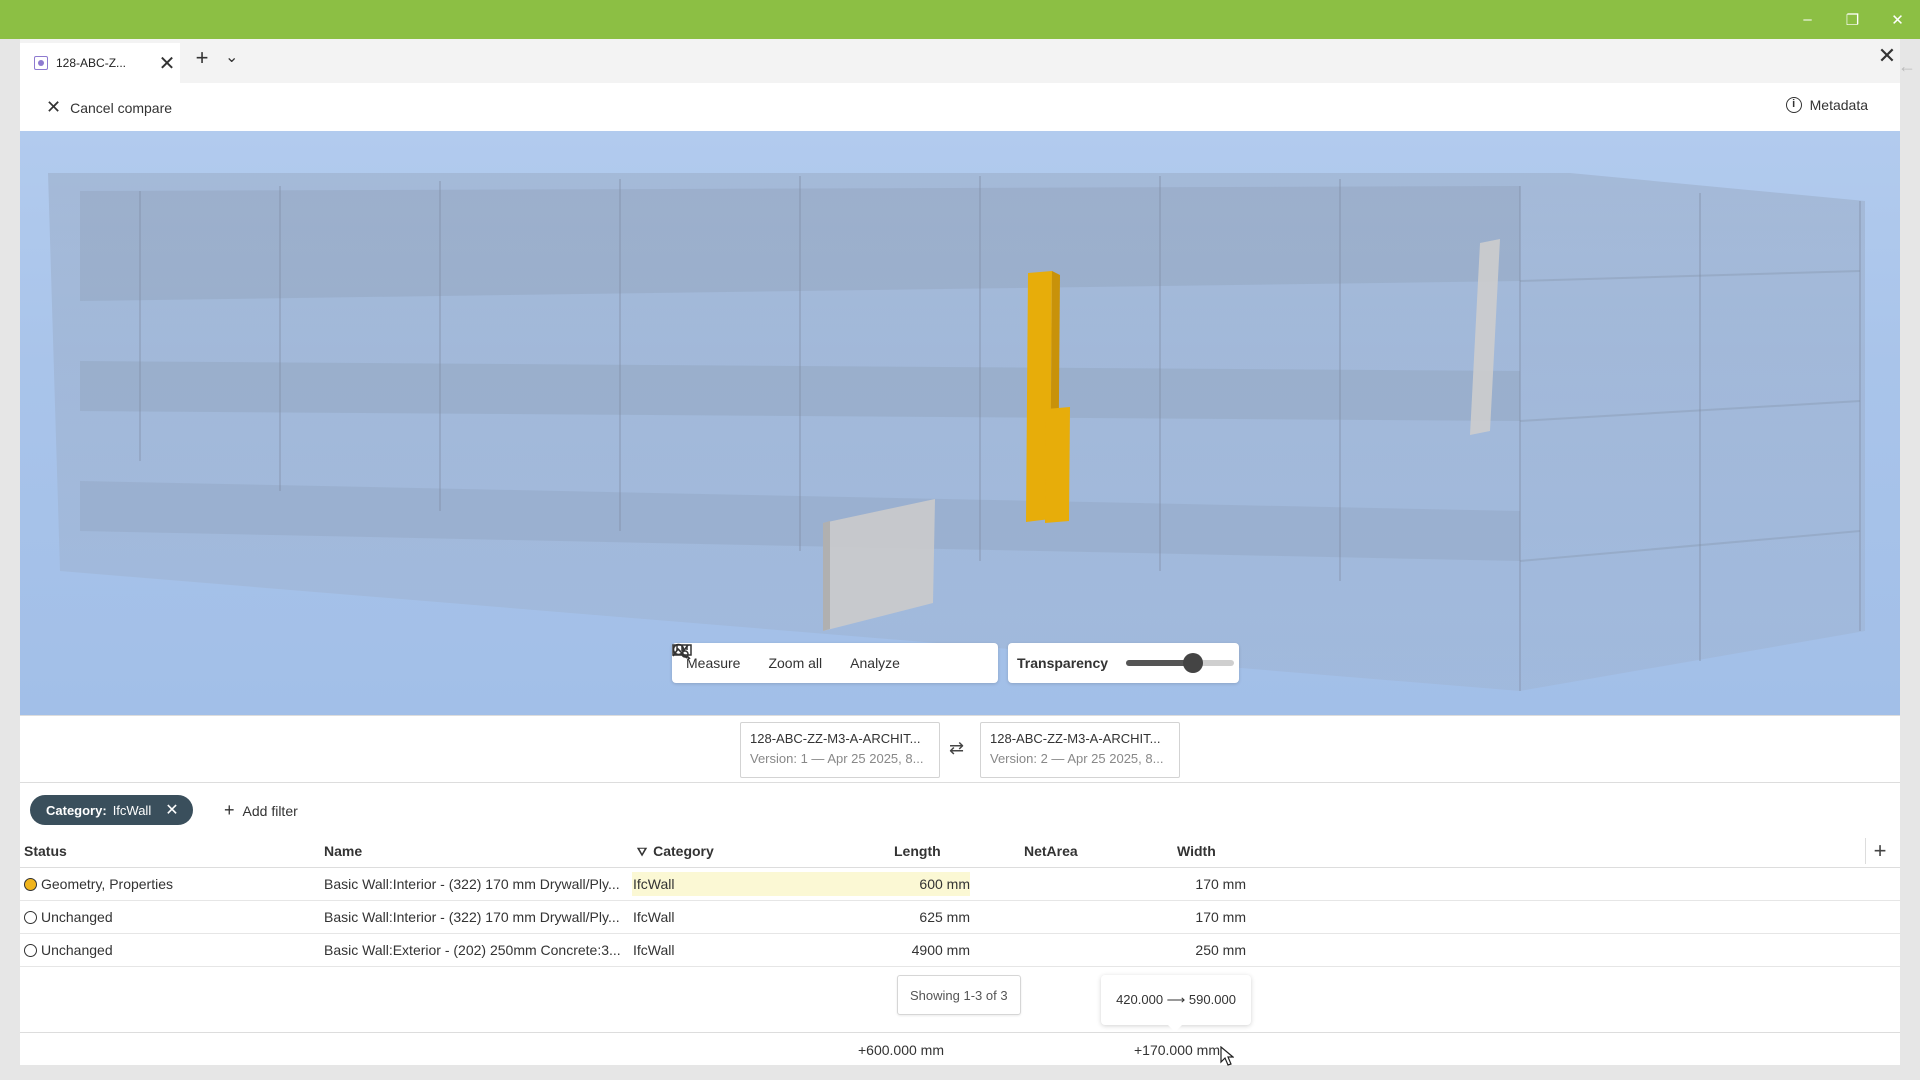  Describe the element at coordinates (713, 663) in the screenshot. I see `measure-label: Measure` at that location.